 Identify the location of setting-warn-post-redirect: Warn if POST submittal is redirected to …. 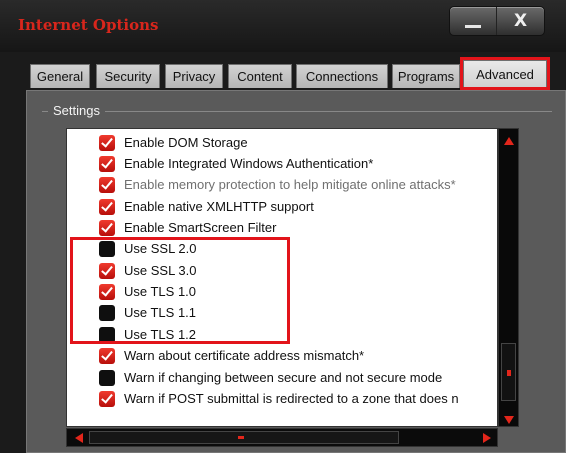
(298, 399).